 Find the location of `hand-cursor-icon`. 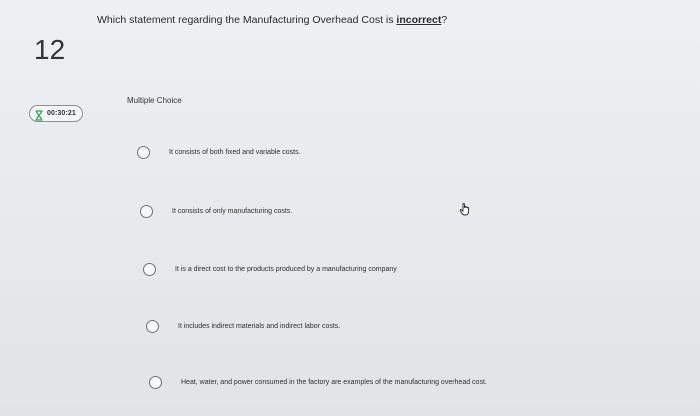

hand-cursor-icon is located at coordinates (465, 209).